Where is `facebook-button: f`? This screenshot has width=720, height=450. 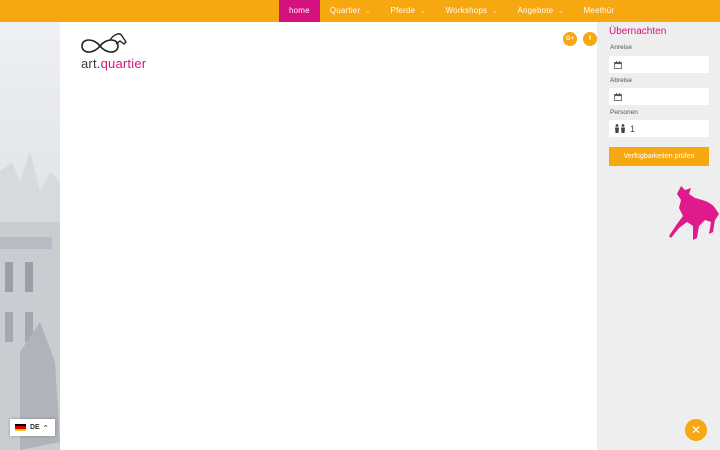
facebook-button: f is located at coordinates (590, 39).